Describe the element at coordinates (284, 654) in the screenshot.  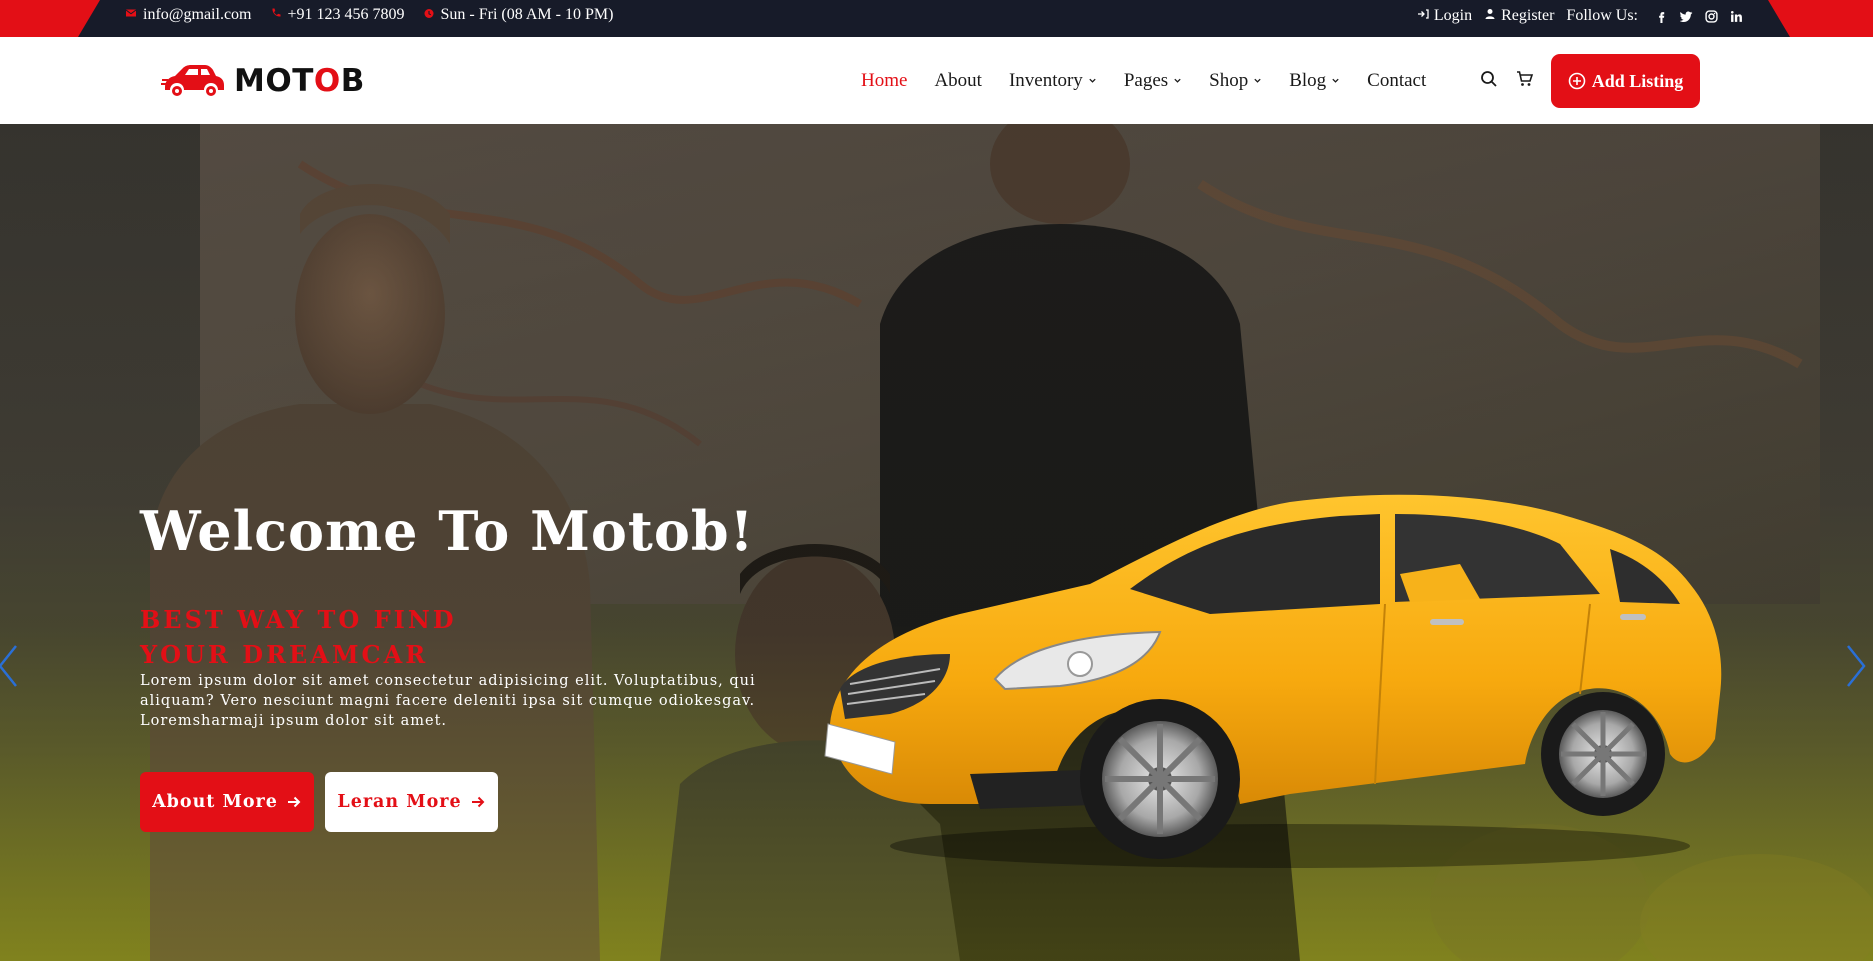
I see `hero-subtitle-line2: YOUR DREAMCAR` at that location.